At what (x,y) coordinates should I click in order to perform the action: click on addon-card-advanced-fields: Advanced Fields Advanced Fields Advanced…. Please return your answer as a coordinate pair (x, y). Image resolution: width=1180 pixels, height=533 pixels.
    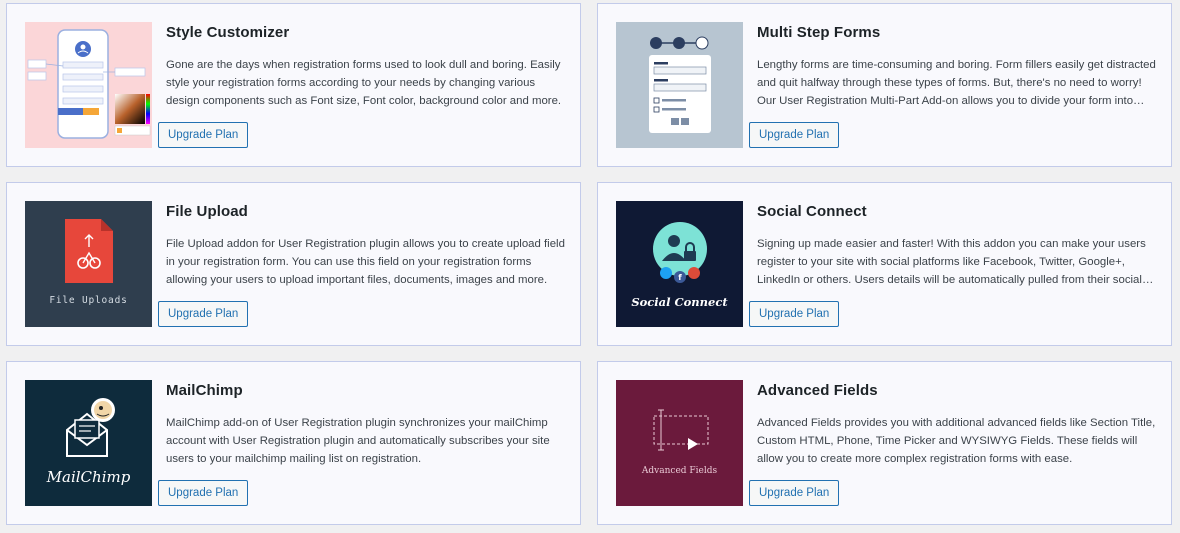
    Looking at the image, I should click on (884, 443).